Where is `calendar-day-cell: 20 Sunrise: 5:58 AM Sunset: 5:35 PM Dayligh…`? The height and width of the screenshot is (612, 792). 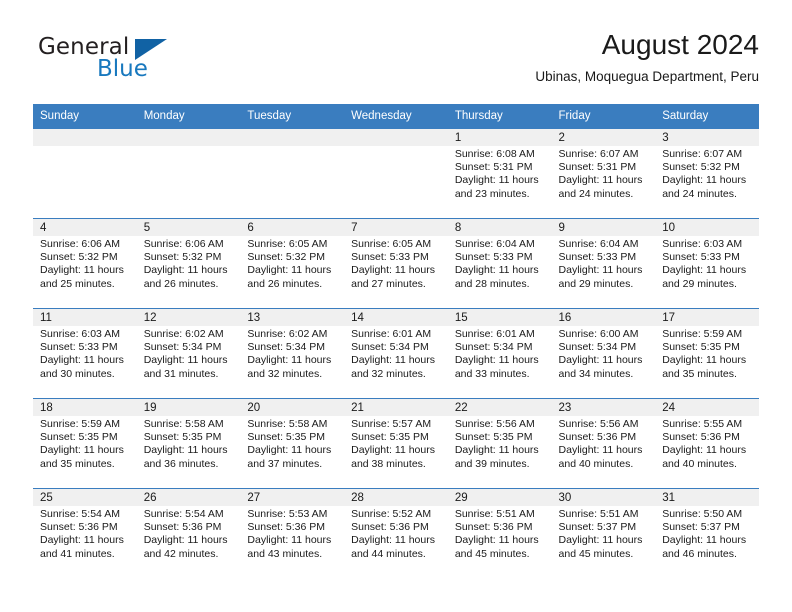 calendar-day-cell: 20 Sunrise: 5:58 AM Sunset: 5:35 PM Dayligh… is located at coordinates (292, 443).